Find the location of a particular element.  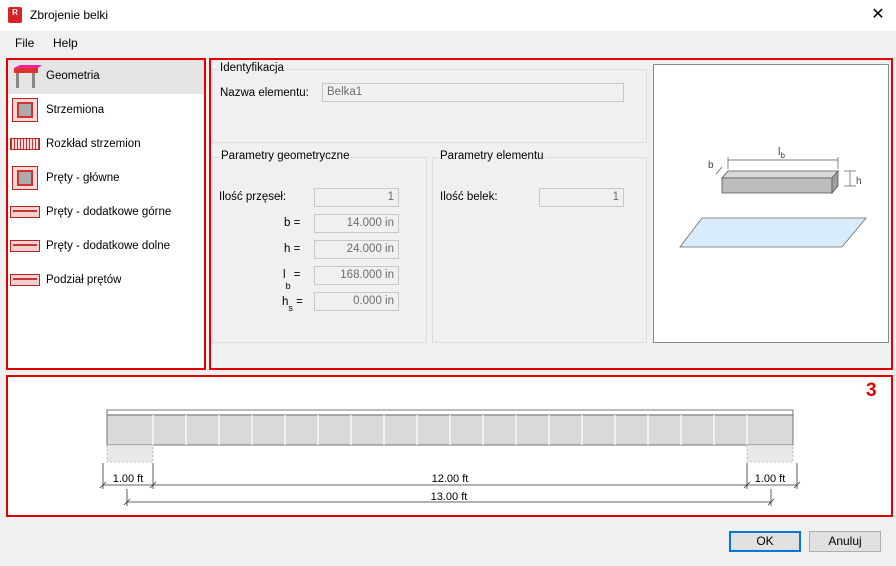

hs-label: hs = is located at coordinates (292, 305).